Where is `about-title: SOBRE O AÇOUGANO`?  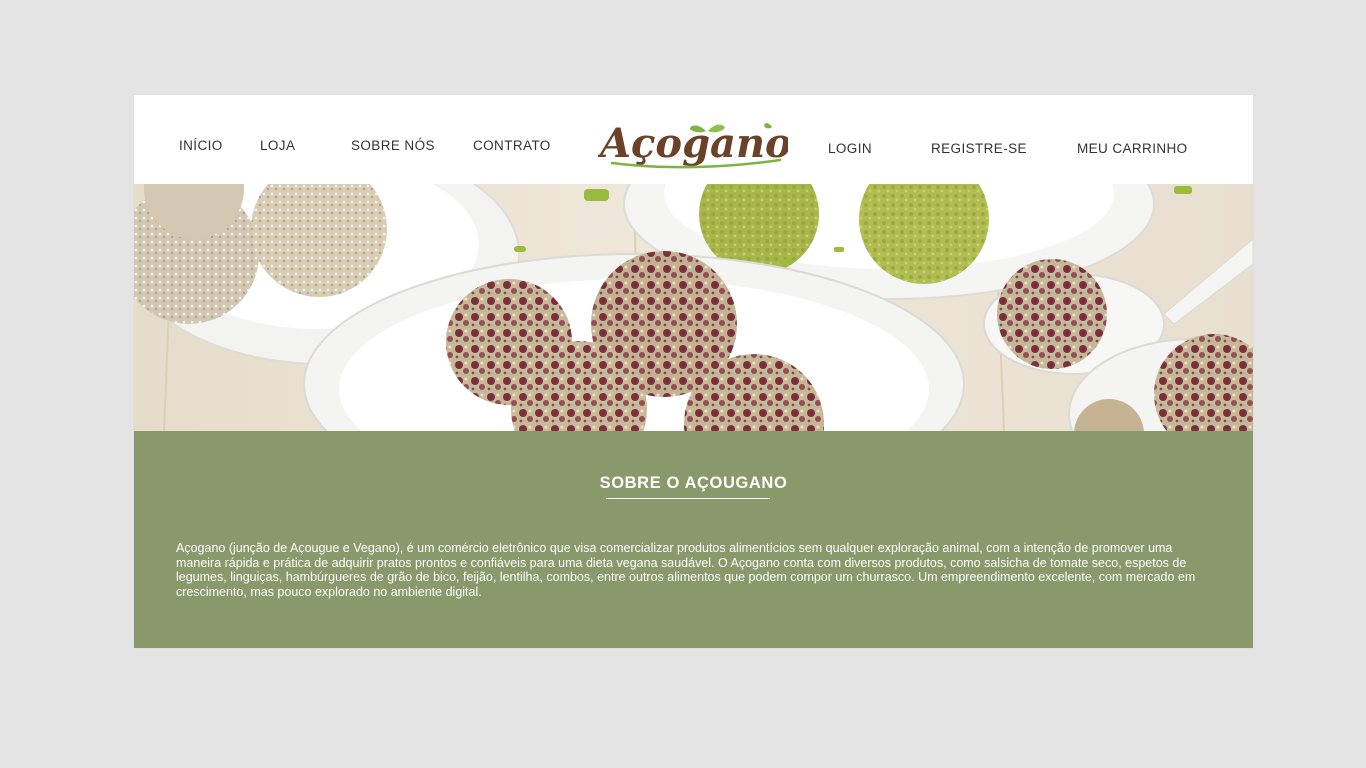
about-title: SOBRE O AÇOUGANO is located at coordinates (693, 483).